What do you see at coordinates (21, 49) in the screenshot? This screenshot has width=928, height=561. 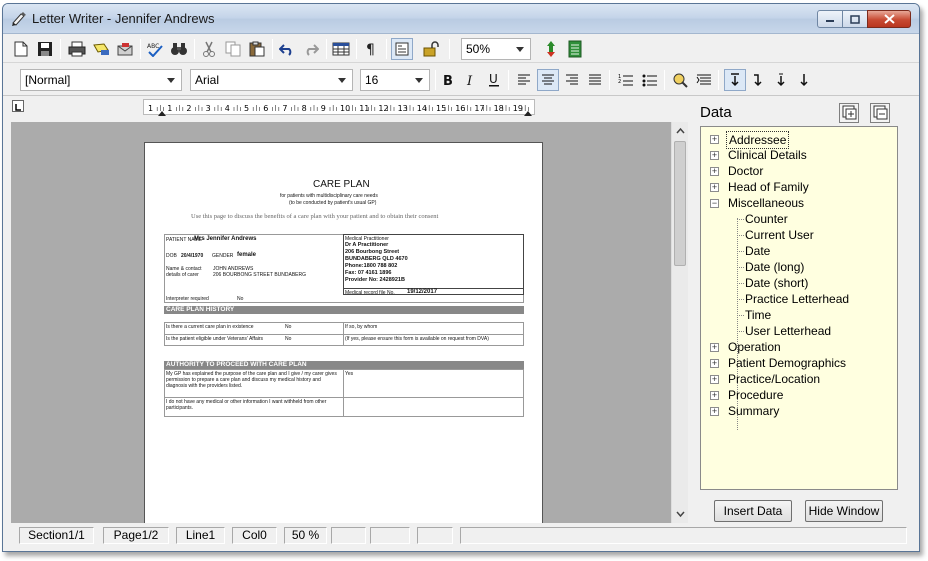 I see `new-document-button` at bounding box center [21, 49].